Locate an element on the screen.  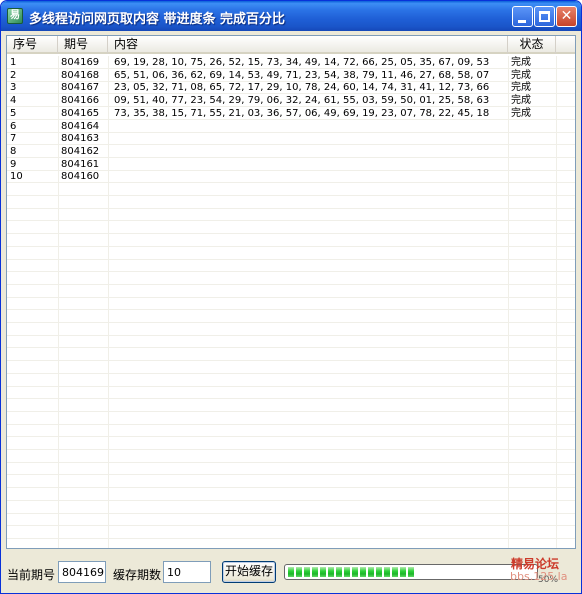
row-issue: 804162 is located at coordinates (80, 151).